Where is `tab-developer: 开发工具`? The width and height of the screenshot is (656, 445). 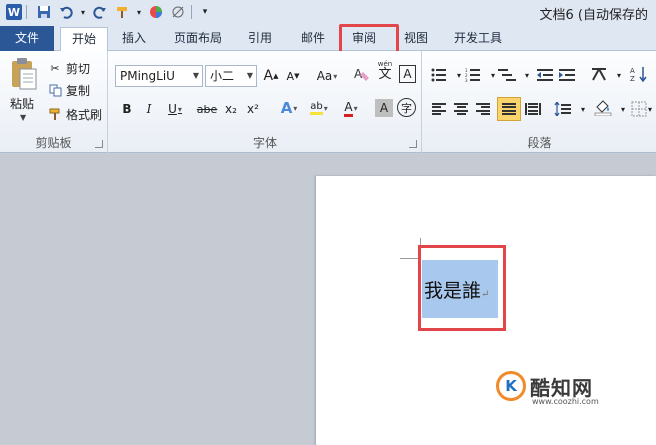 tab-developer: 开发工具 is located at coordinates (478, 39).